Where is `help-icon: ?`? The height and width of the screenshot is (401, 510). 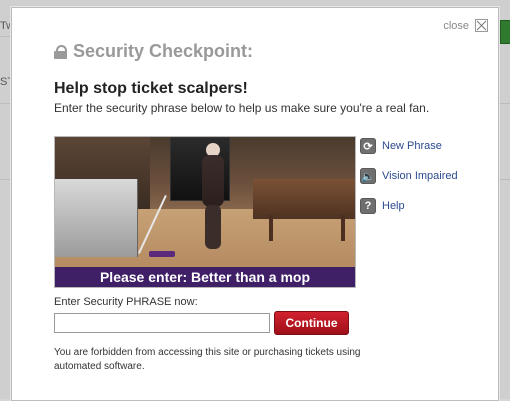 help-icon: ? is located at coordinates (368, 206).